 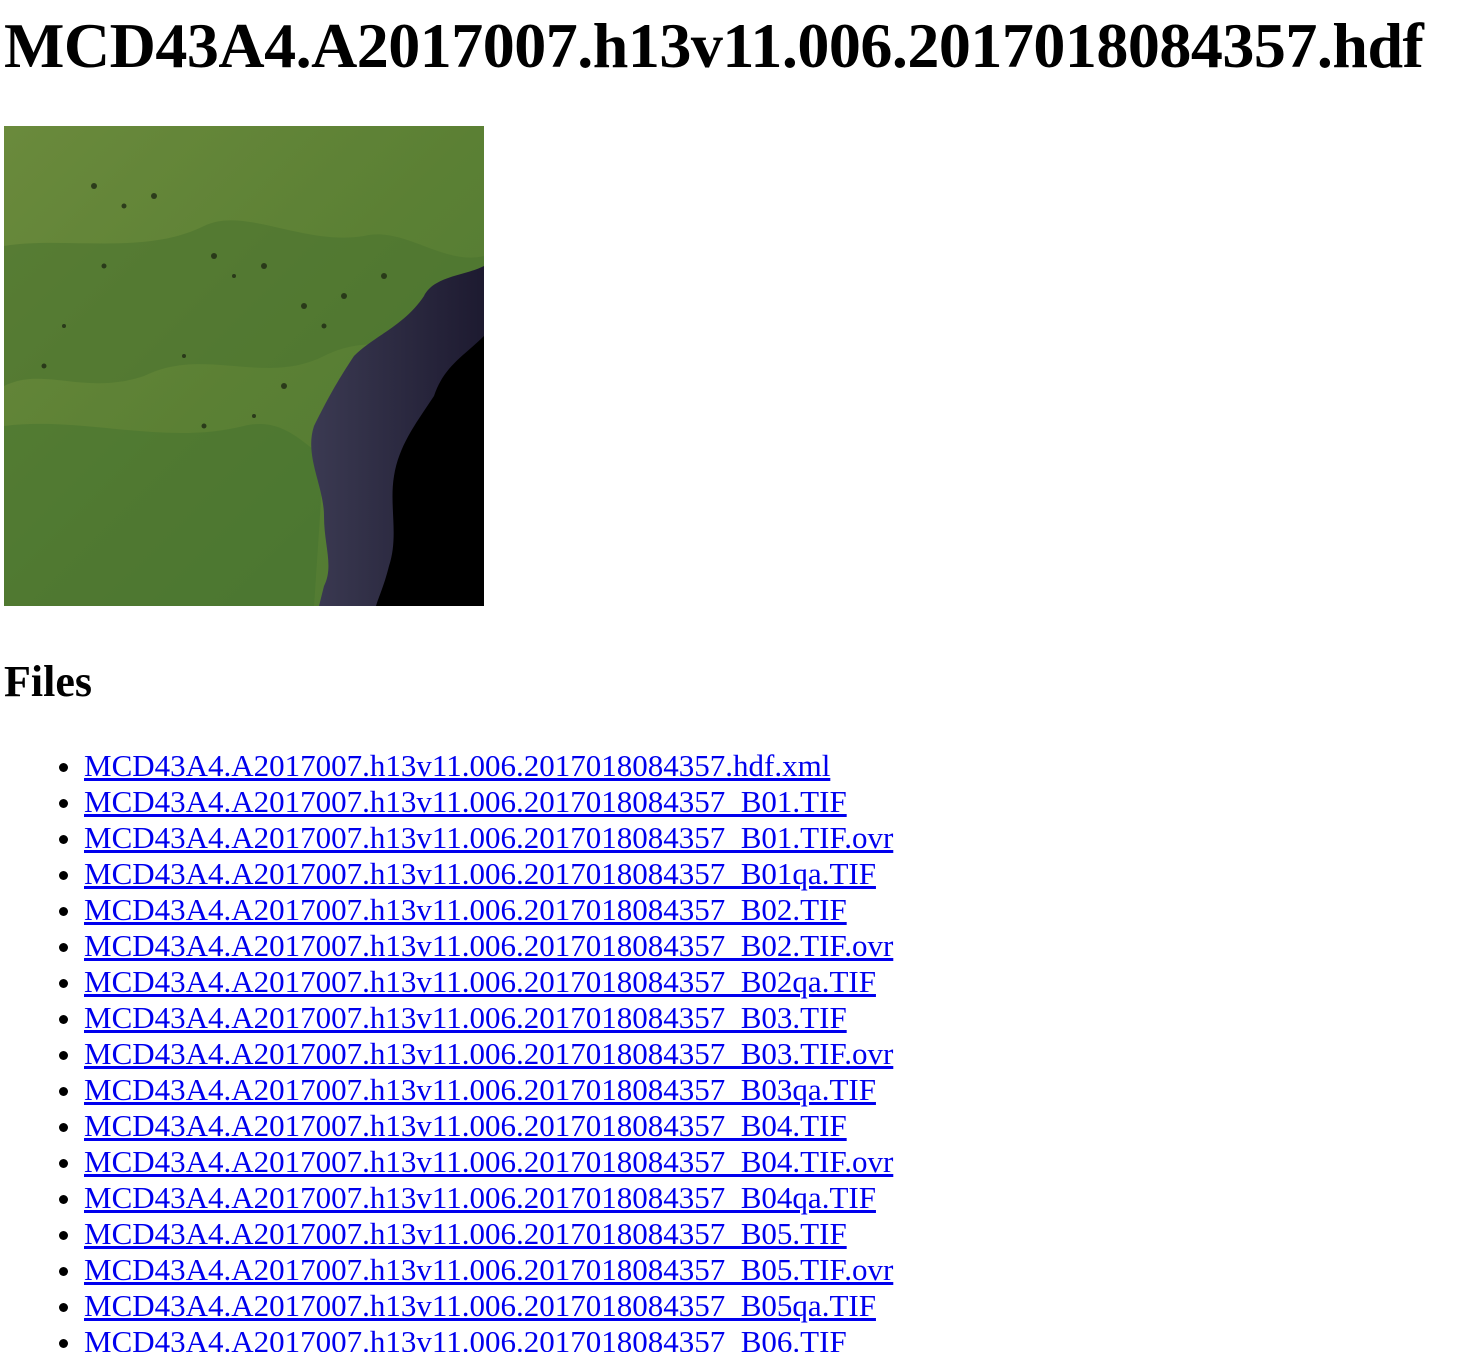 What do you see at coordinates (48, 681) in the screenshot?
I see `files-heading: Files` at bounding box center [48, 681].